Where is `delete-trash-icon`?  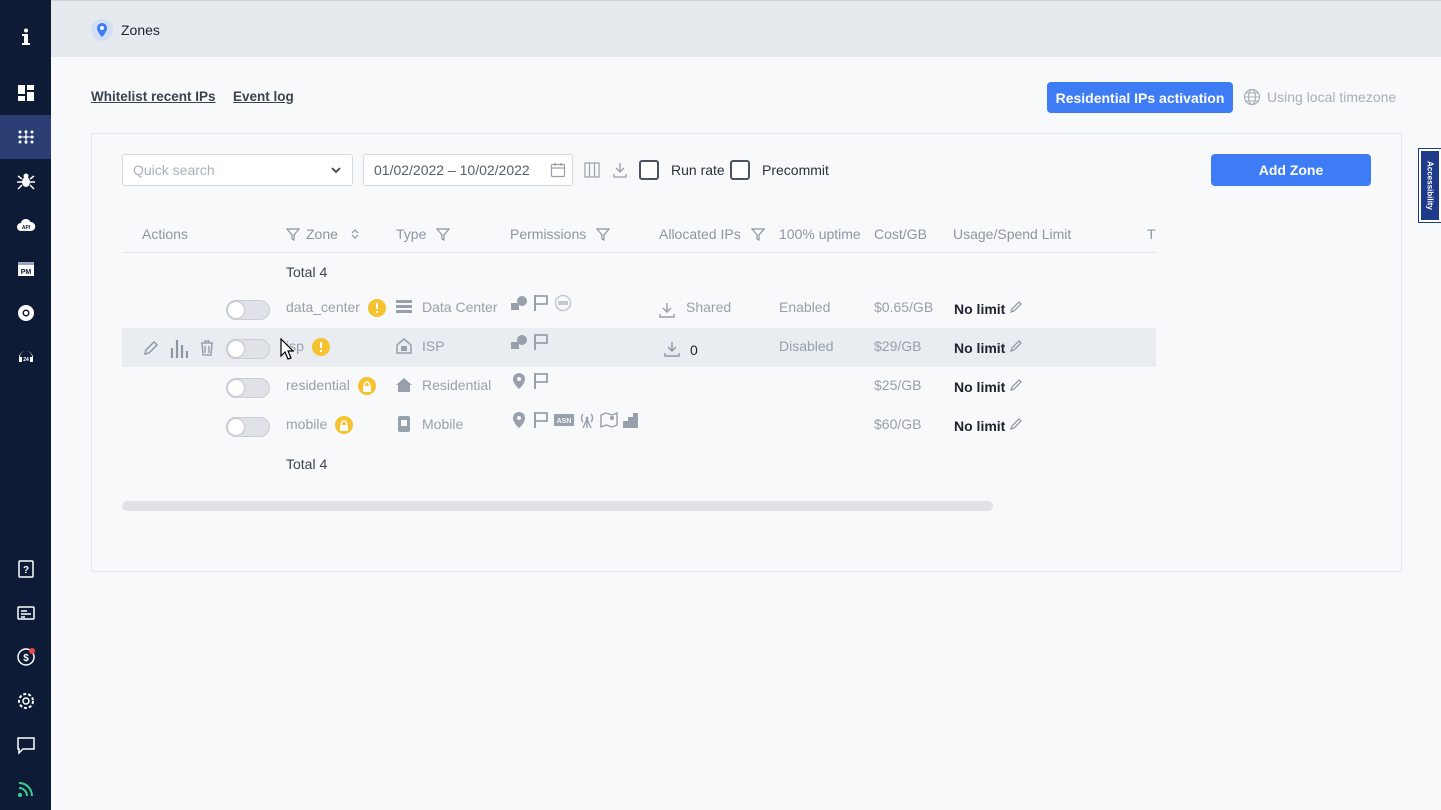 delete-trash-icon is located at coordinates (207, 348).